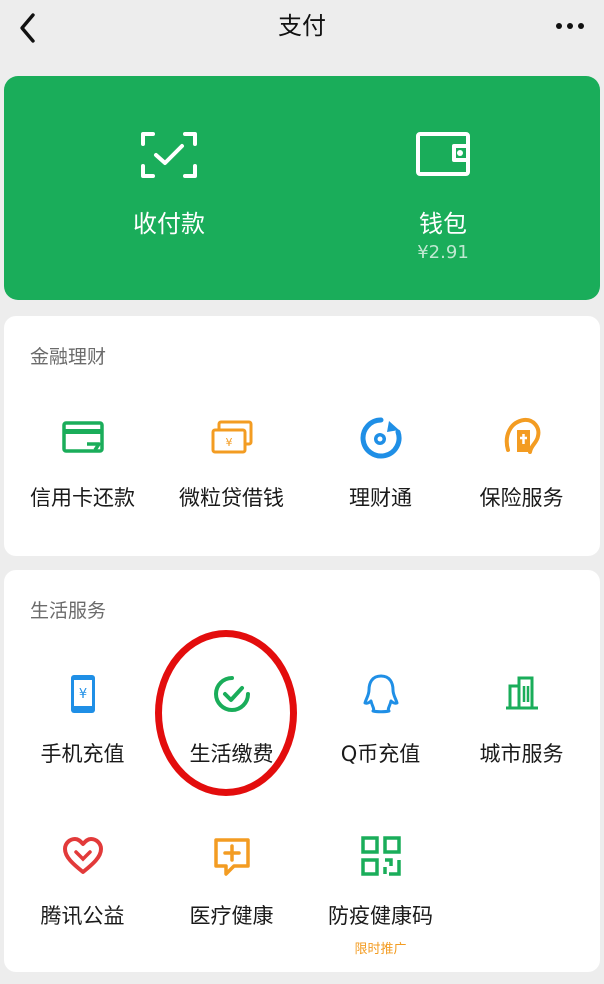 The width and height of the screenshot is (604, 984). I want to click on grid-item-label: 信用卡还款, so click(82, 498).